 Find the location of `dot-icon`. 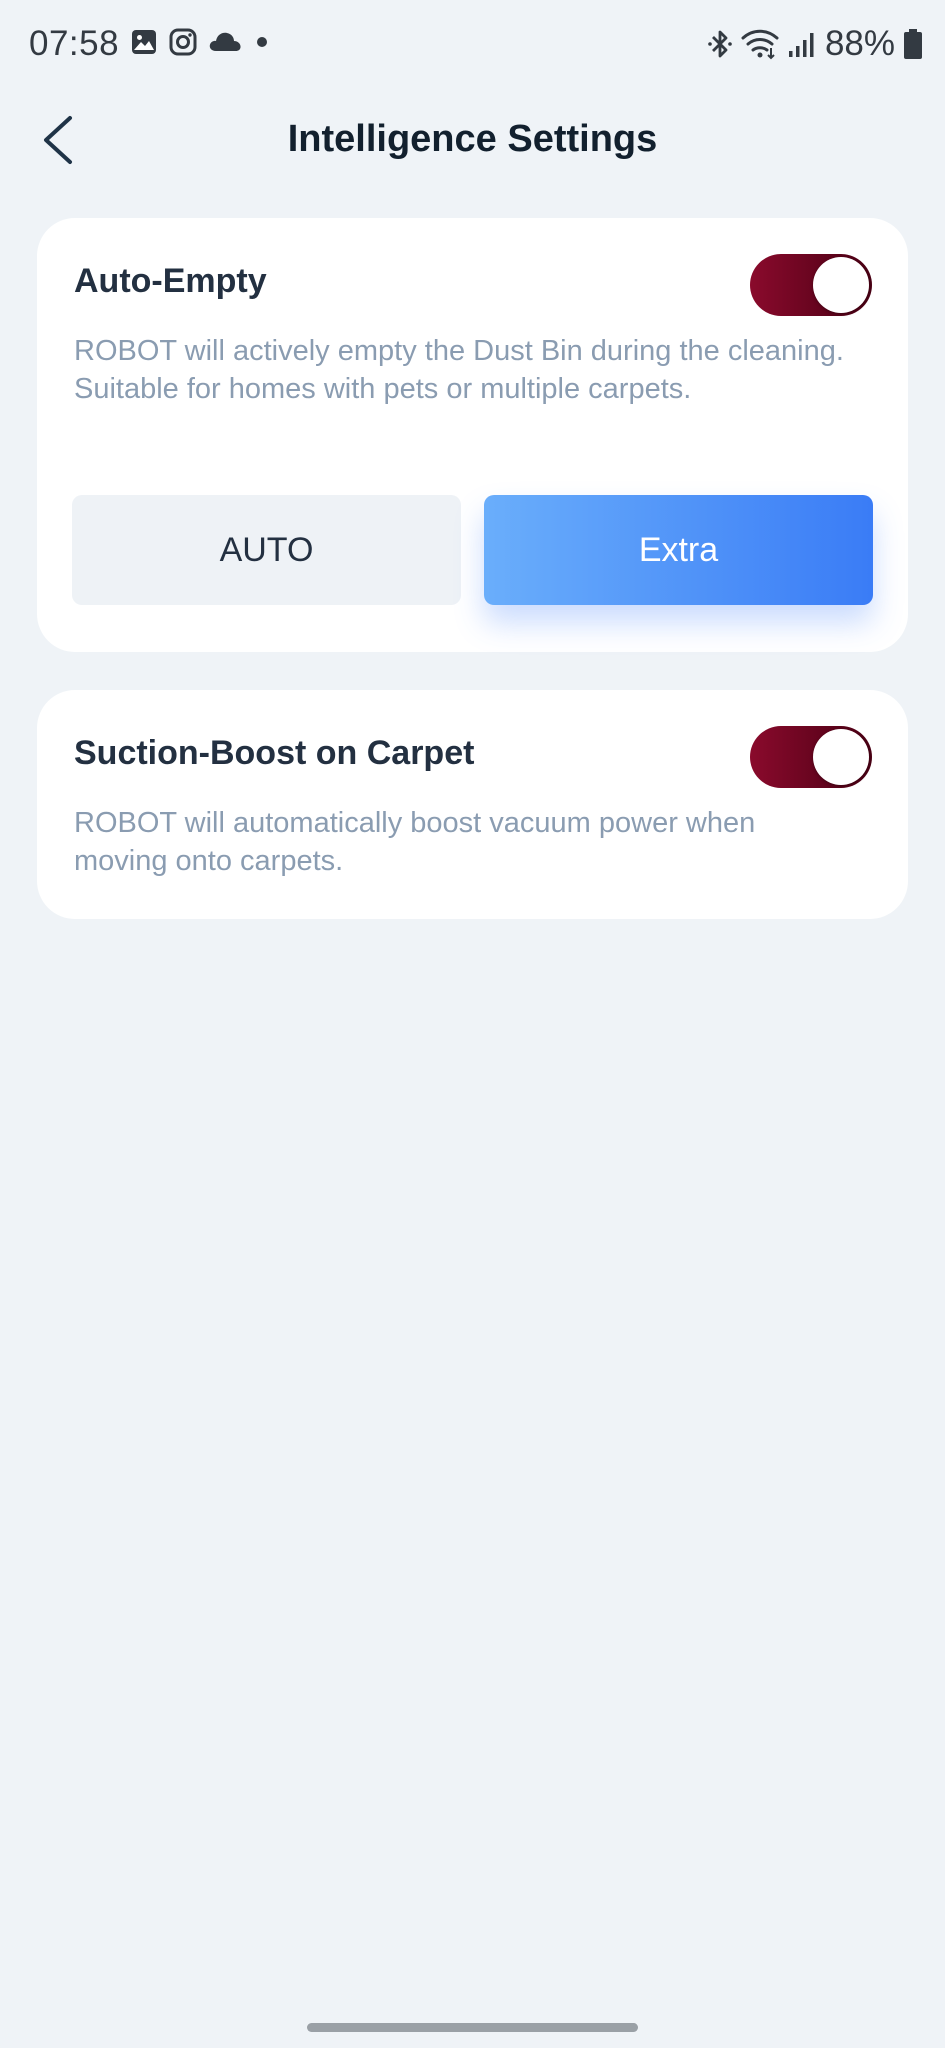

dot-icon is located at coordinates (262, 42).